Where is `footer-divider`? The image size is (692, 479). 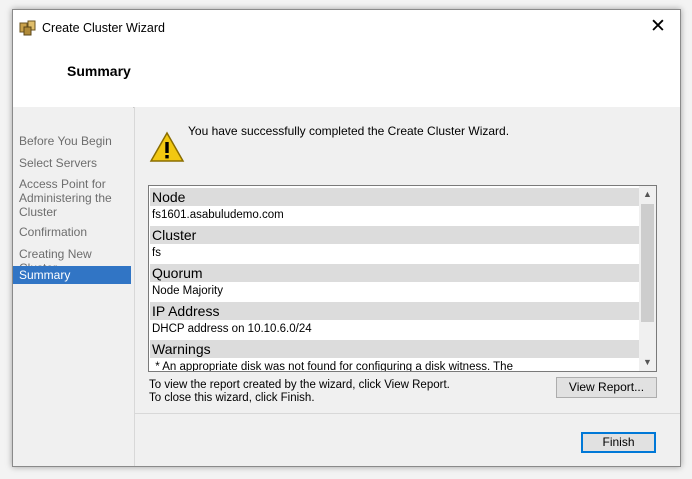
footer-divider is located at coordinates (407, 413).